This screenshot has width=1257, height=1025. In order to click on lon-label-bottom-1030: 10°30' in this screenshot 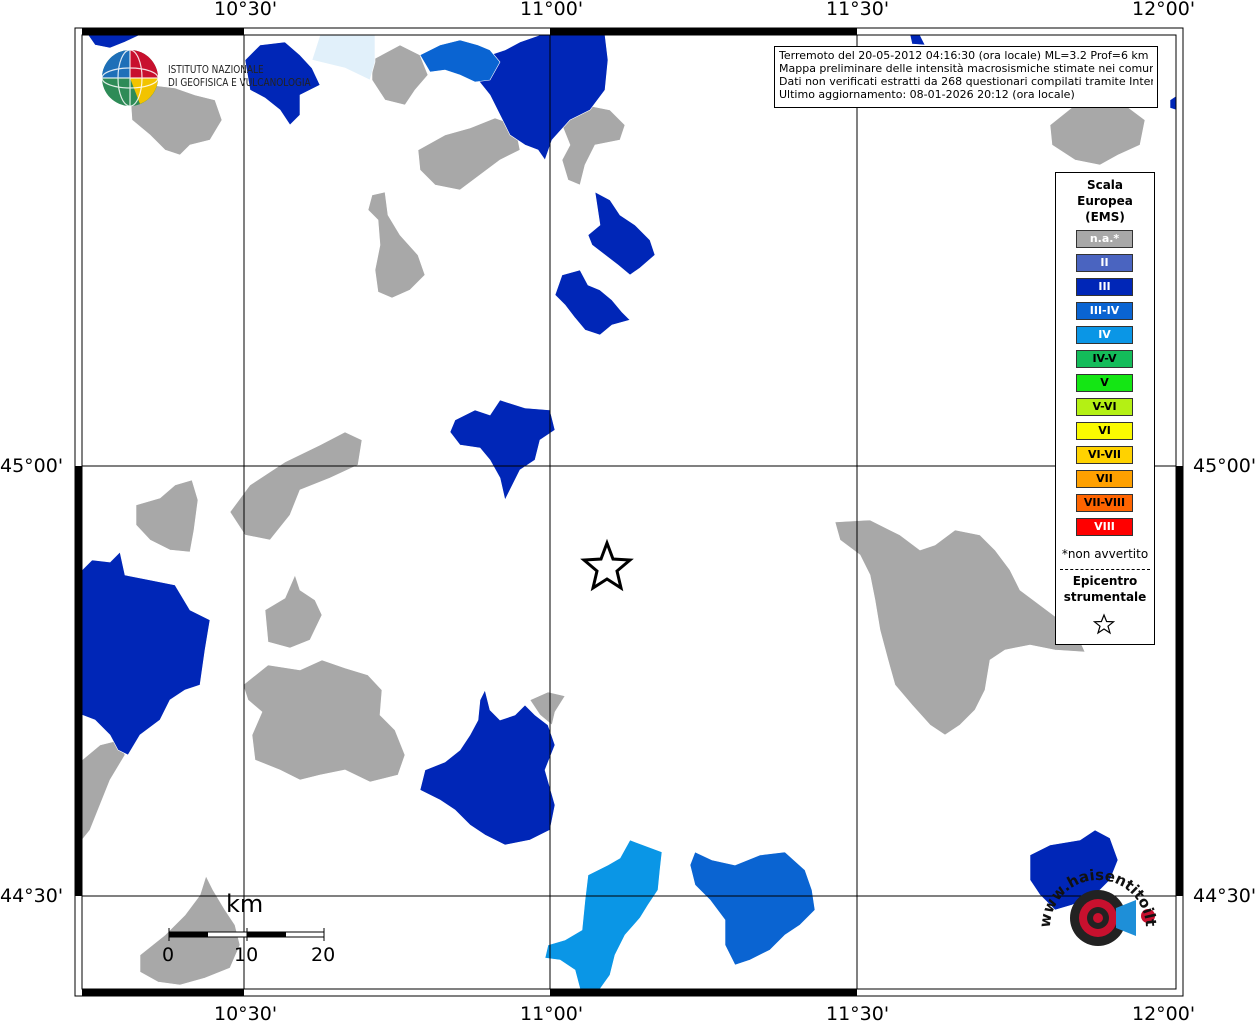, I will do `click(246, 1014)`.